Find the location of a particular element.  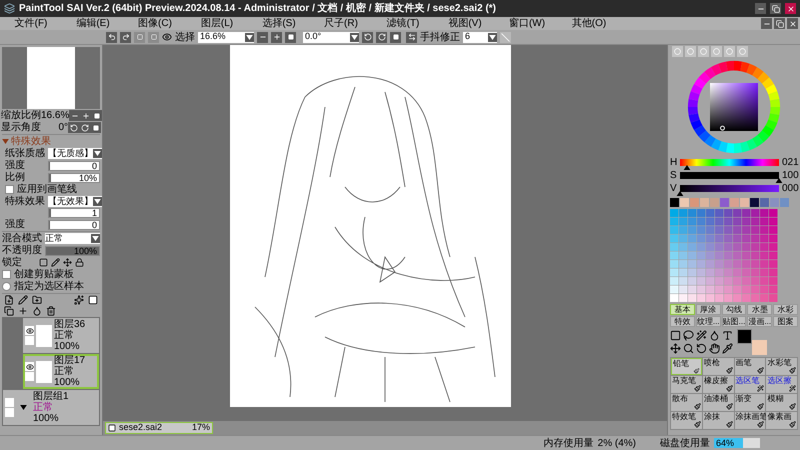

layer-item: 图层组1 正常 100% is located at coordinates (51, 407).